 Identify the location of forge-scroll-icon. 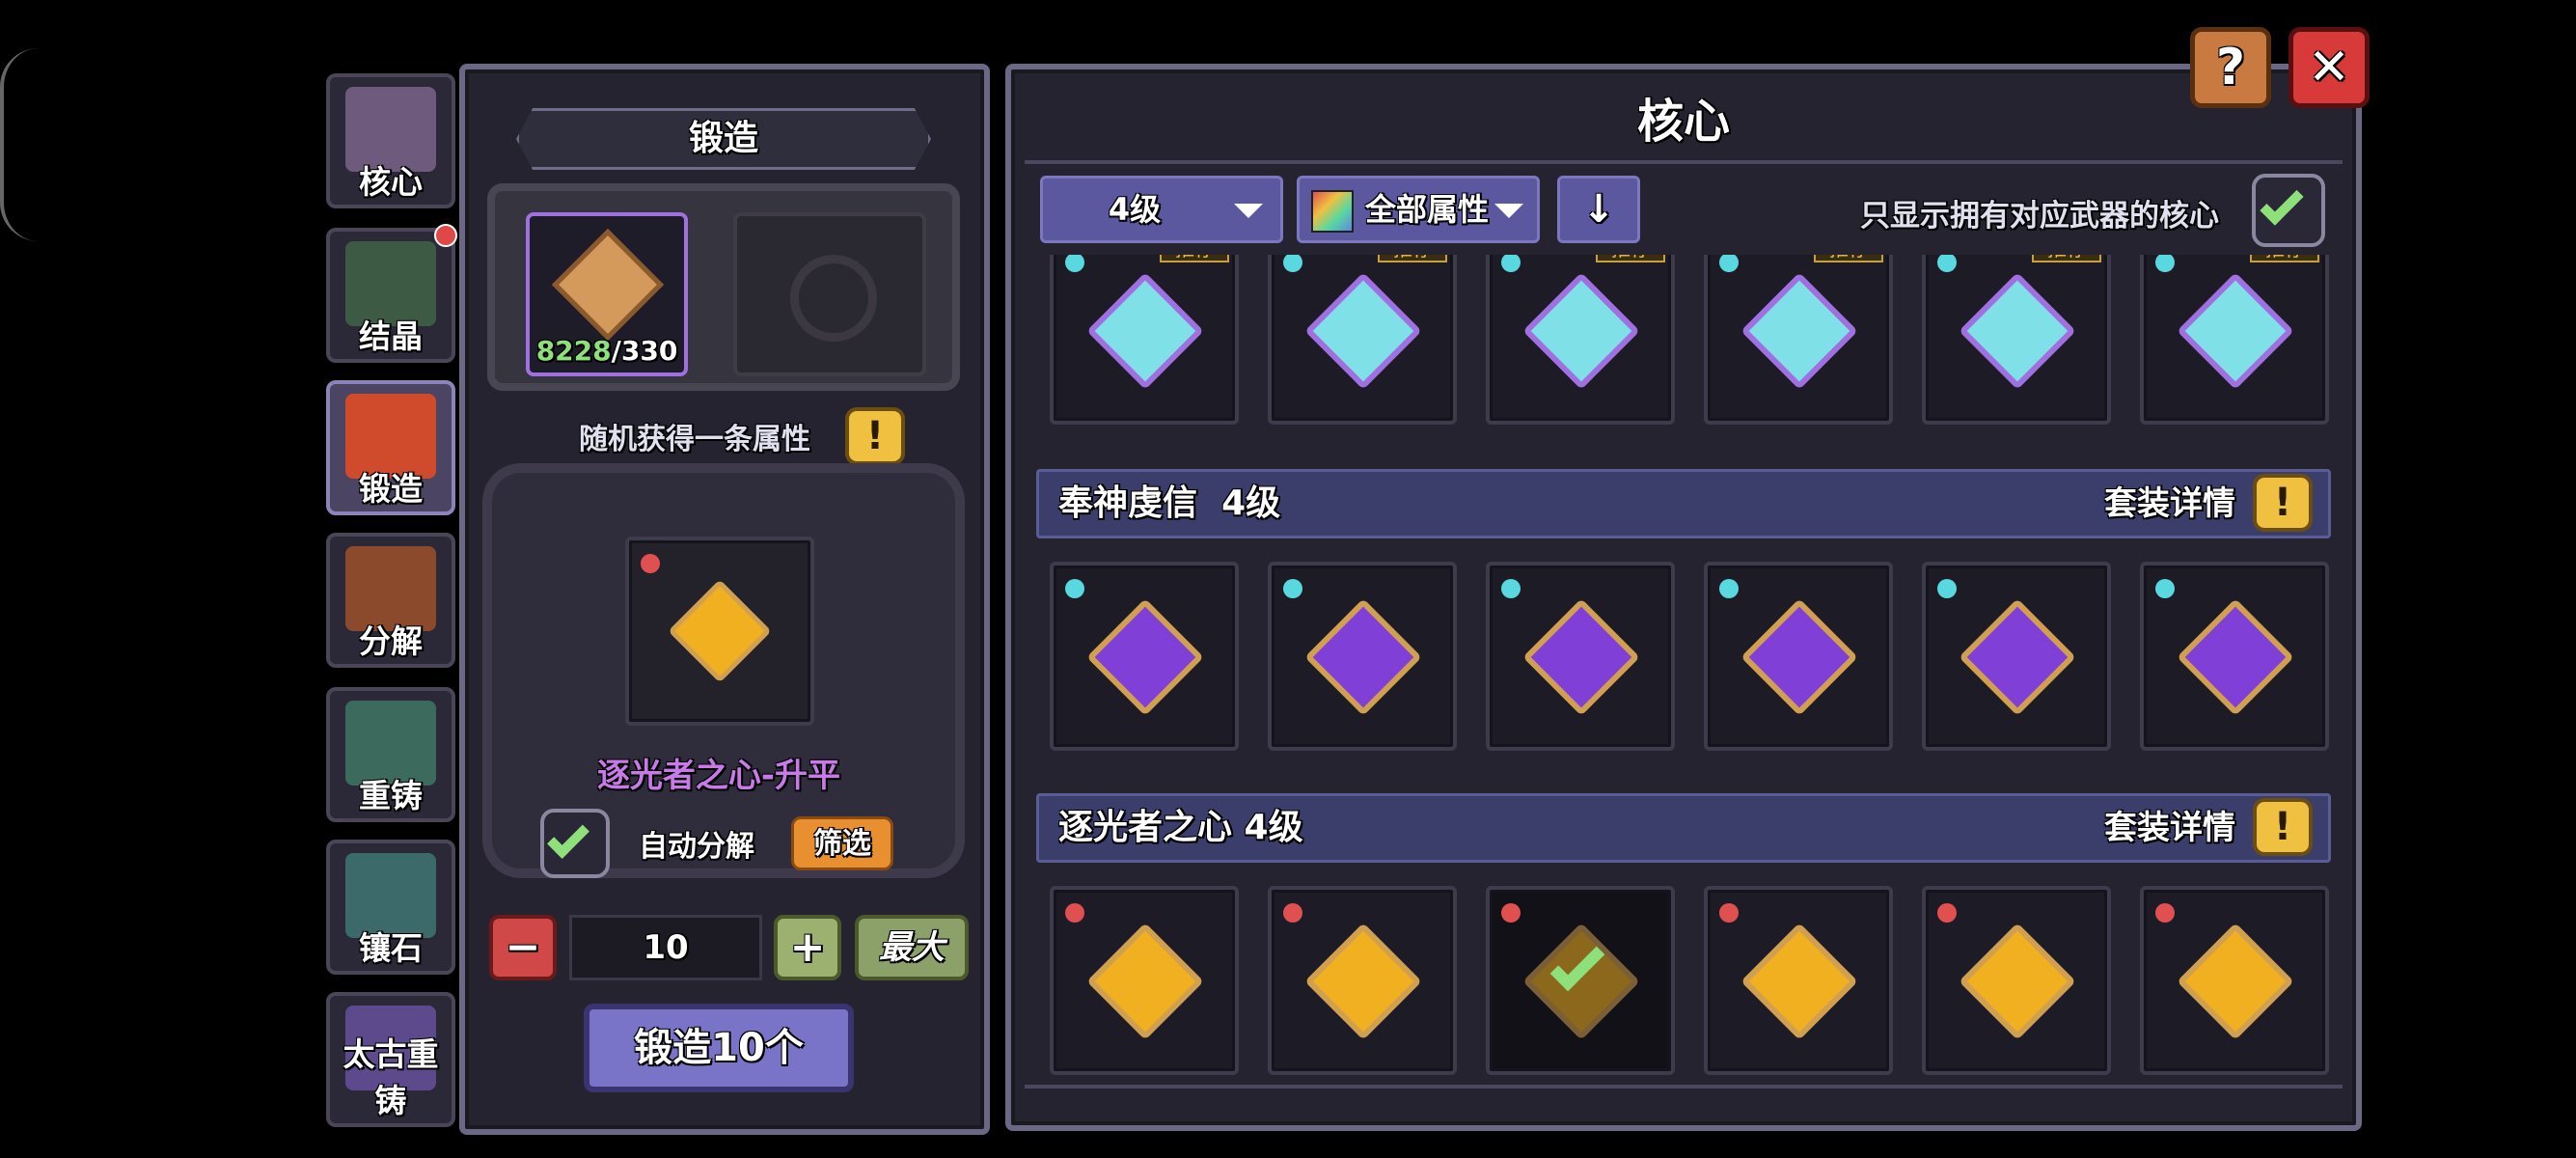
(608, 285).